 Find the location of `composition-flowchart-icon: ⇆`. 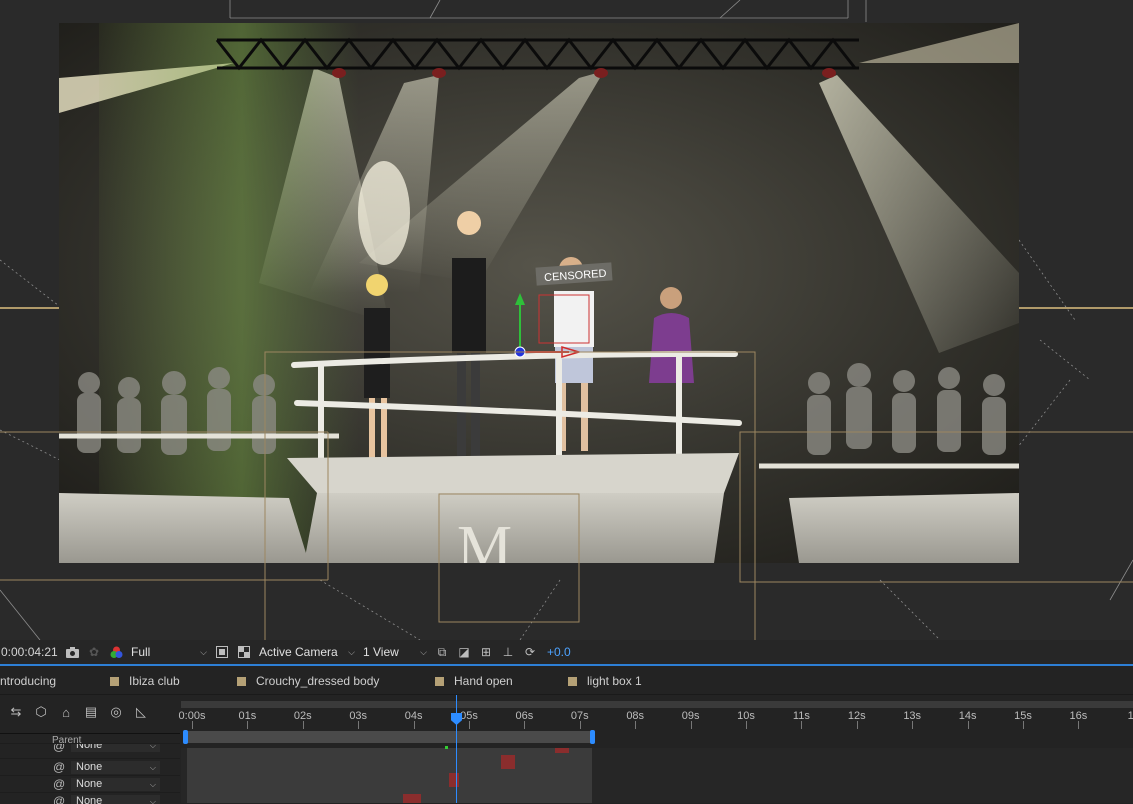

composition-flowchart-icon: ⇆ is located at coordinates (16, 712).